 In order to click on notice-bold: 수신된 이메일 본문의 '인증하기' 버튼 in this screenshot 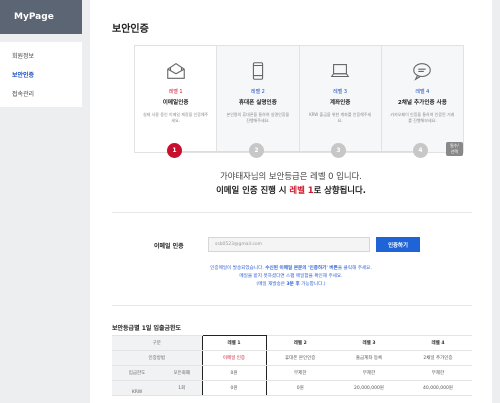, I will do `click(301, 268)`.